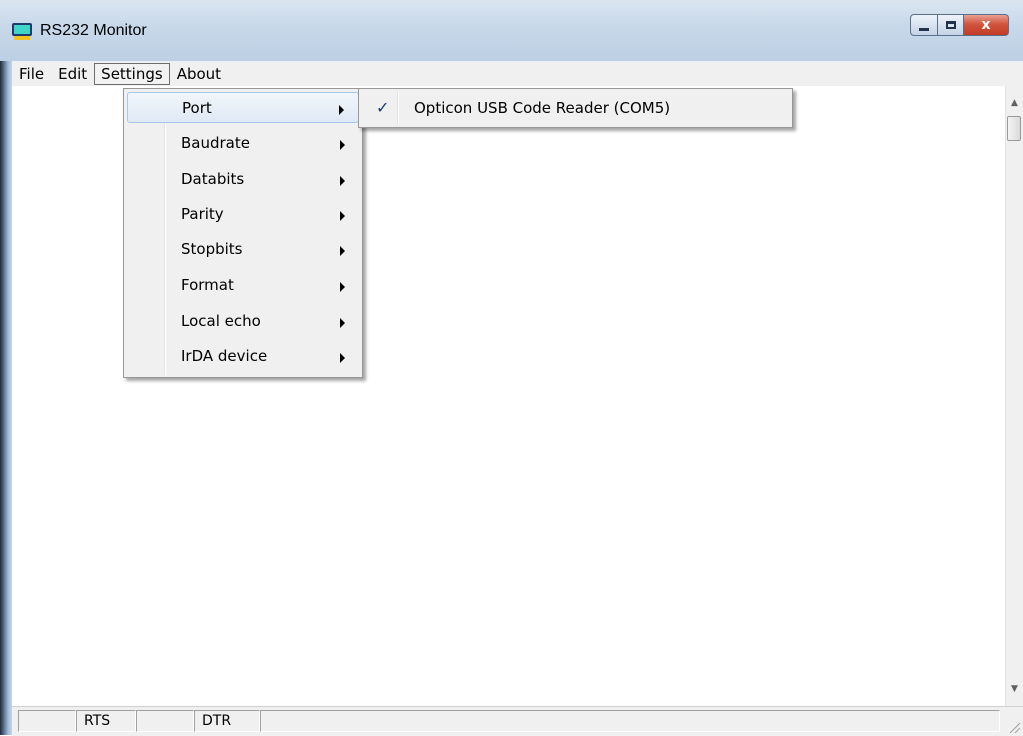  Describe the element at coordinates (1014, 727) in the screenshot. I see `resize-grip-icon` at that location.